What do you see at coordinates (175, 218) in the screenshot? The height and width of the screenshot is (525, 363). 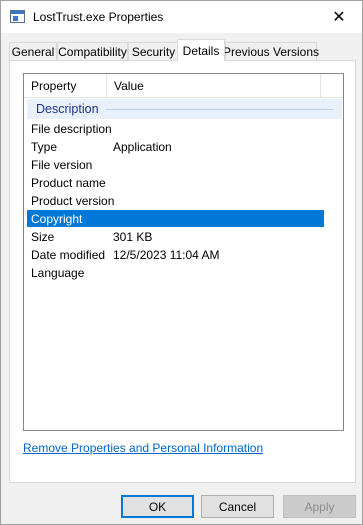 I see `list-row-copyright: Copyright` at bounding box center [175, 218].